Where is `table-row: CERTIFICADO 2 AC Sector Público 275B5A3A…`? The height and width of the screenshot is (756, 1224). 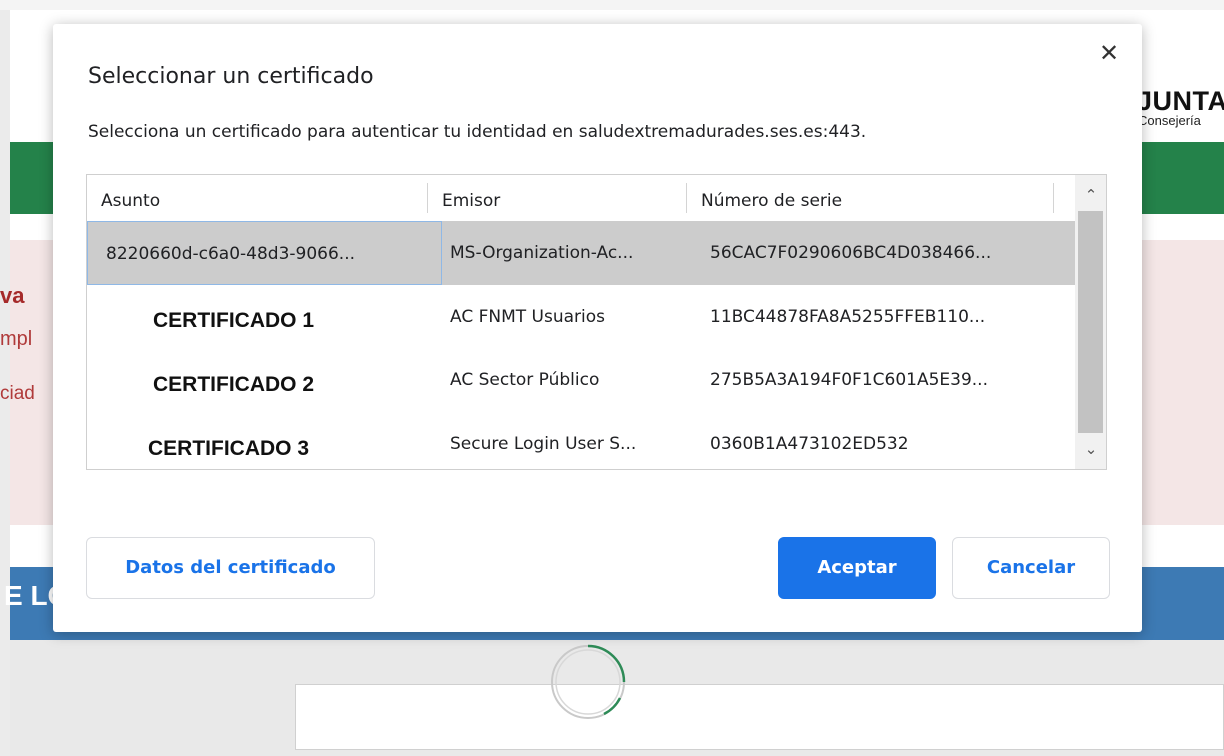 table-row: CERTIFICADO 2 AC Sector Público 275B5A3A… is located at coordinates (581, 381).